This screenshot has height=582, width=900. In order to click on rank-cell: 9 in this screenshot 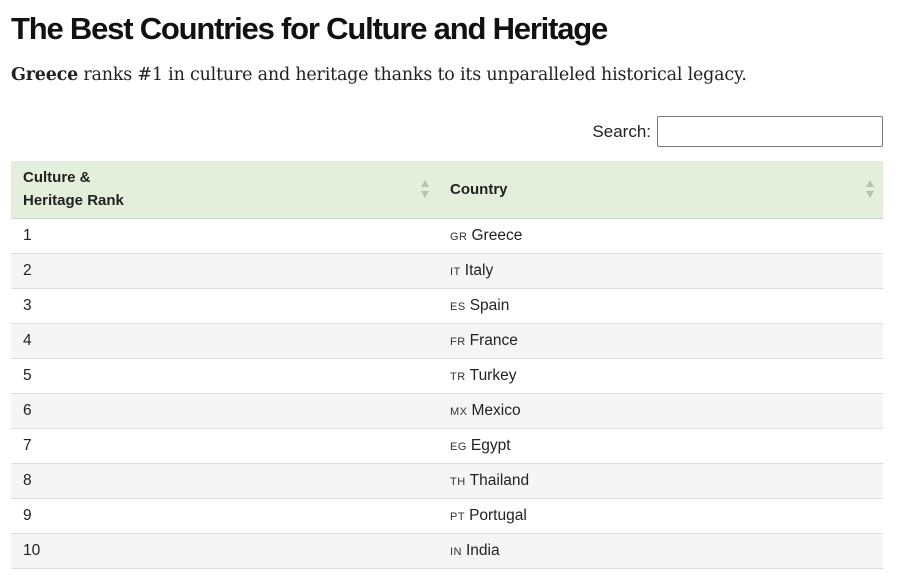, I will do `click(224, 516)`.